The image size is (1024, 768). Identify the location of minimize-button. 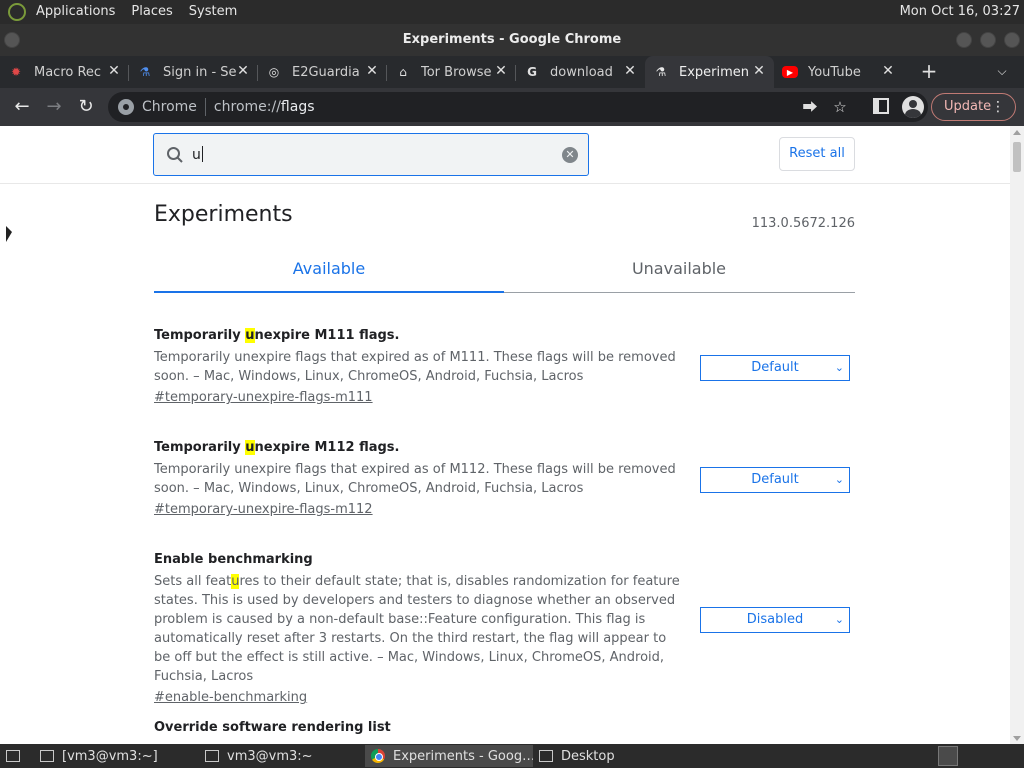
(964, 40).